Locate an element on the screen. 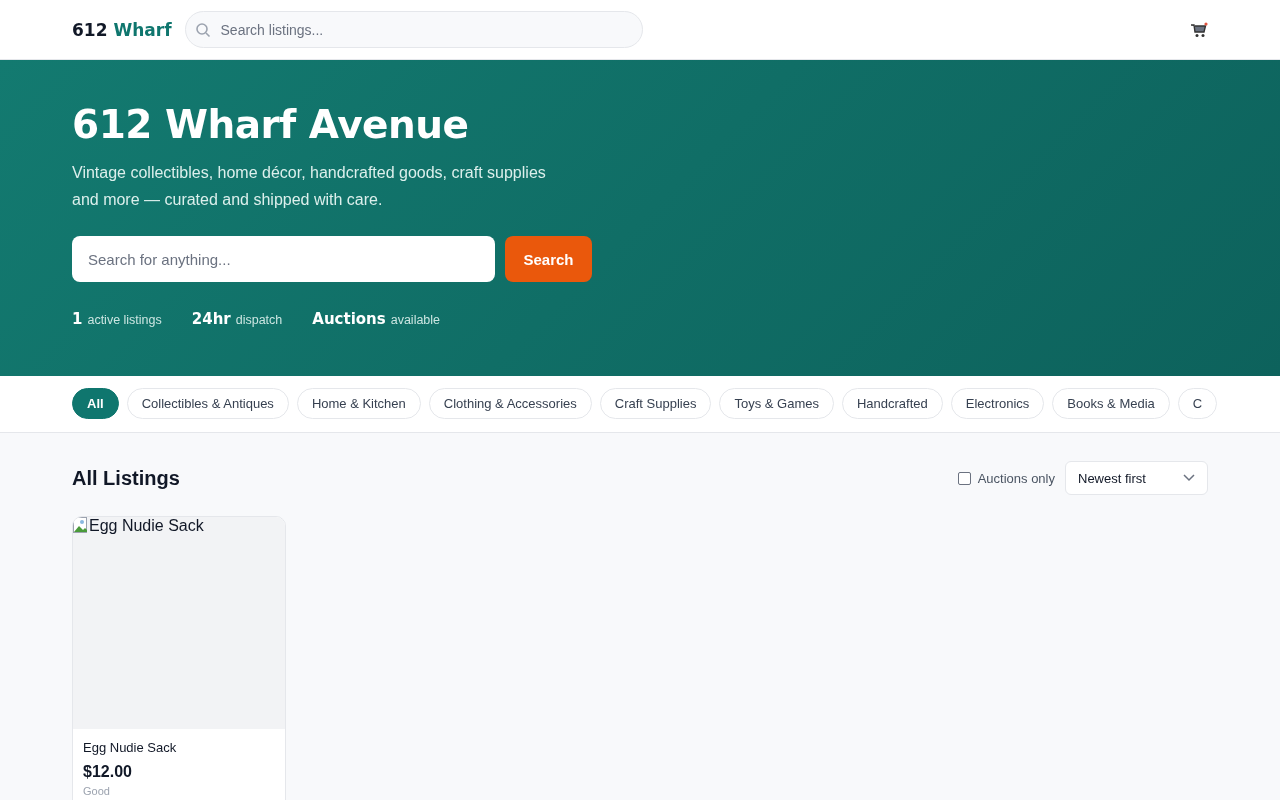 The image size is (1280, 800). section-title: All Listings is located at coordinates (126, 478).